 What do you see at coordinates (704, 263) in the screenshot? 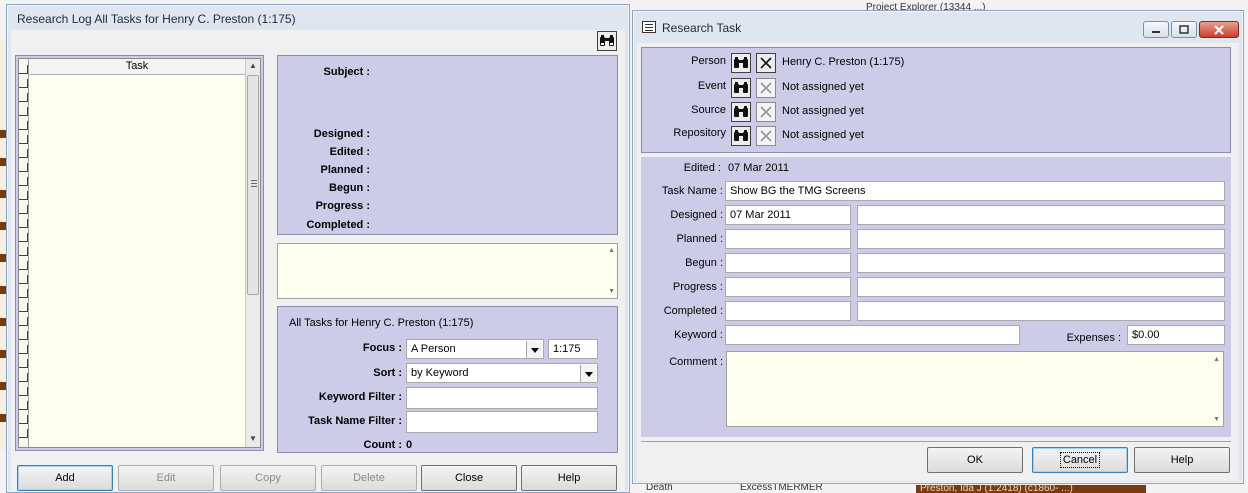
I see `begun-label: Begun :` at bounding box center [704, 263].